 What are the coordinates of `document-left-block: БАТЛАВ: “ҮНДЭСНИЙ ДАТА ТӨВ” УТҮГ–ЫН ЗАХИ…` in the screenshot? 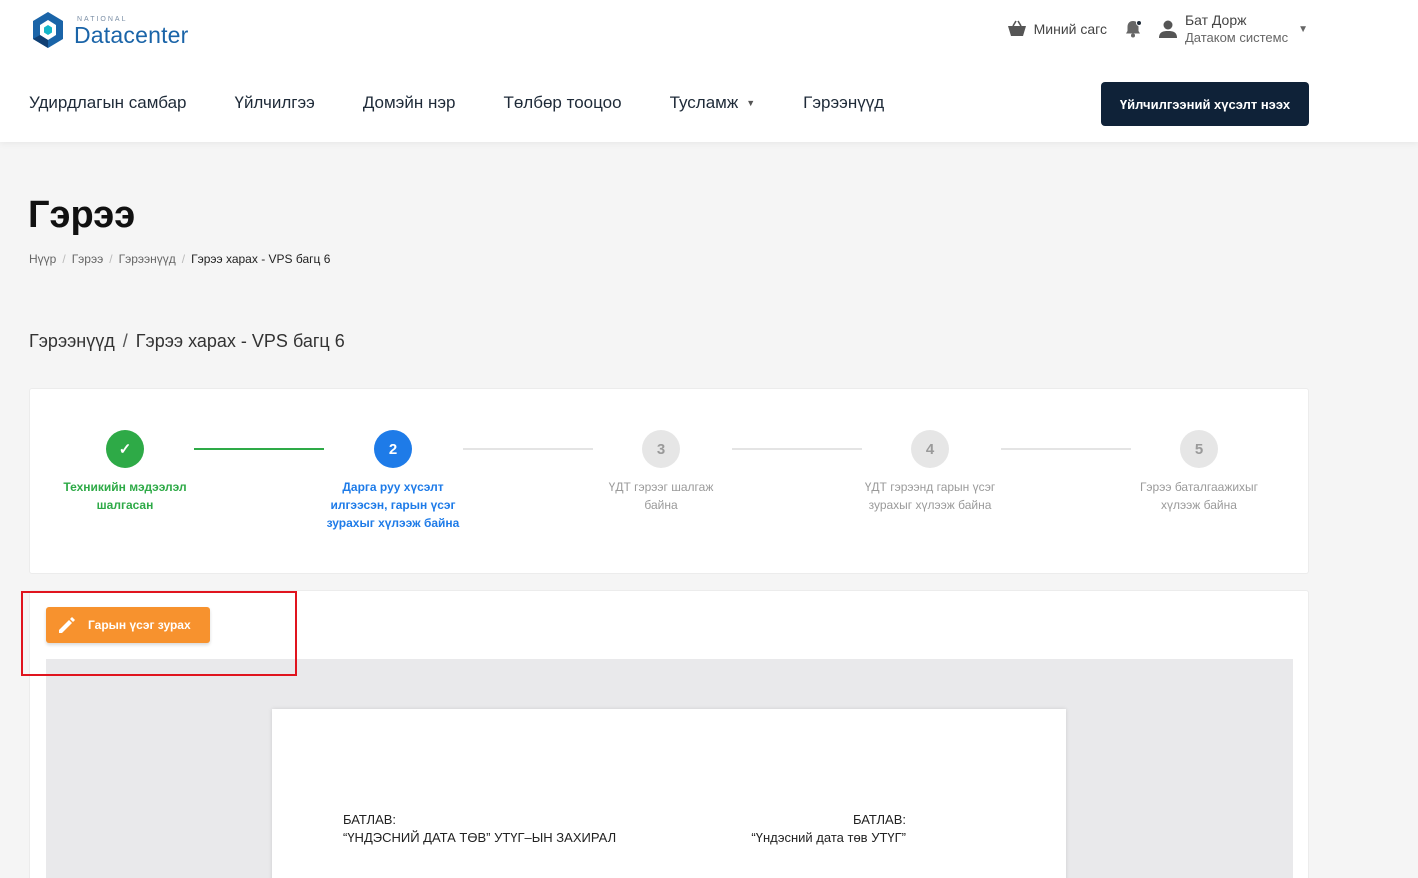 It's located at (479, 829).